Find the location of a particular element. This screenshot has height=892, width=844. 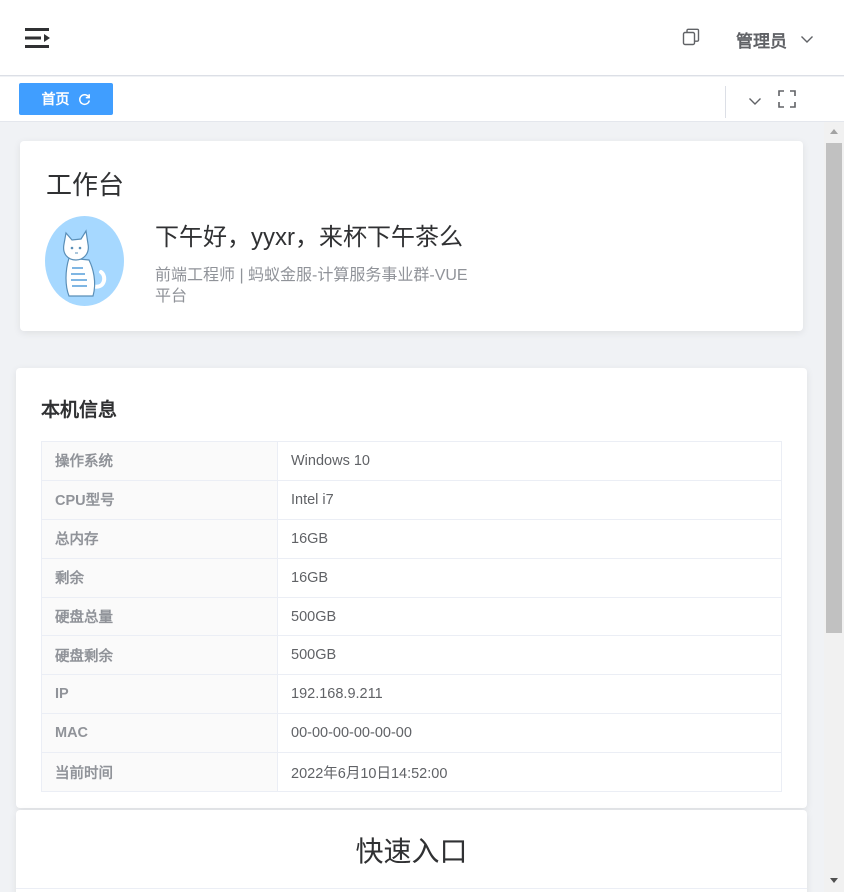

table-row: 当前时间 2022年6月10日14:52:00 is located at coordinates (411, 772).